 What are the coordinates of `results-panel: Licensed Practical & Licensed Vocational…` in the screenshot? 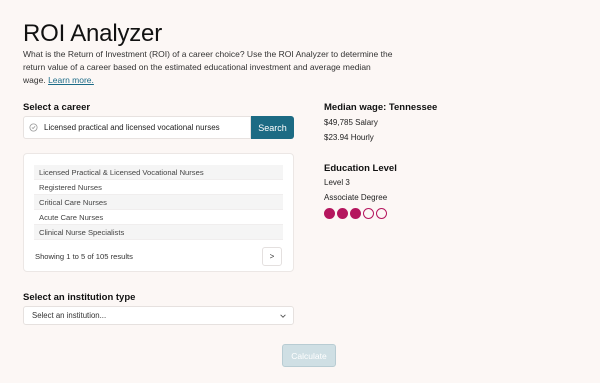 It's located at (158, 212).